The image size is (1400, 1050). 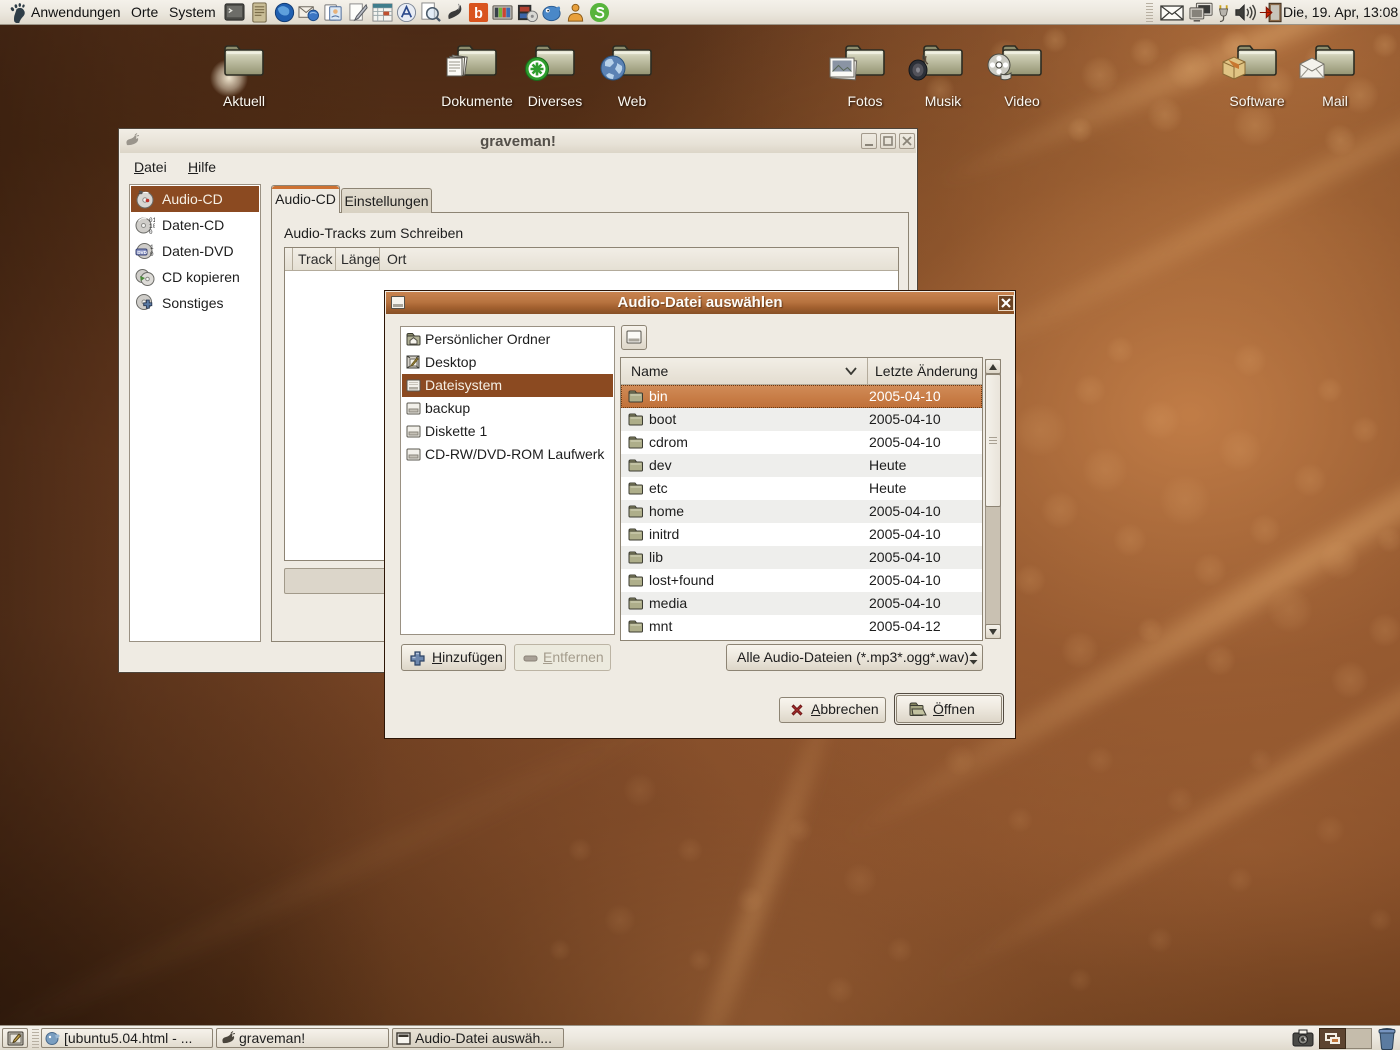 What do you see at coordinates (478, 14) in the screenshot?
I see `svg-text: b` at bounding box center [478, 14].